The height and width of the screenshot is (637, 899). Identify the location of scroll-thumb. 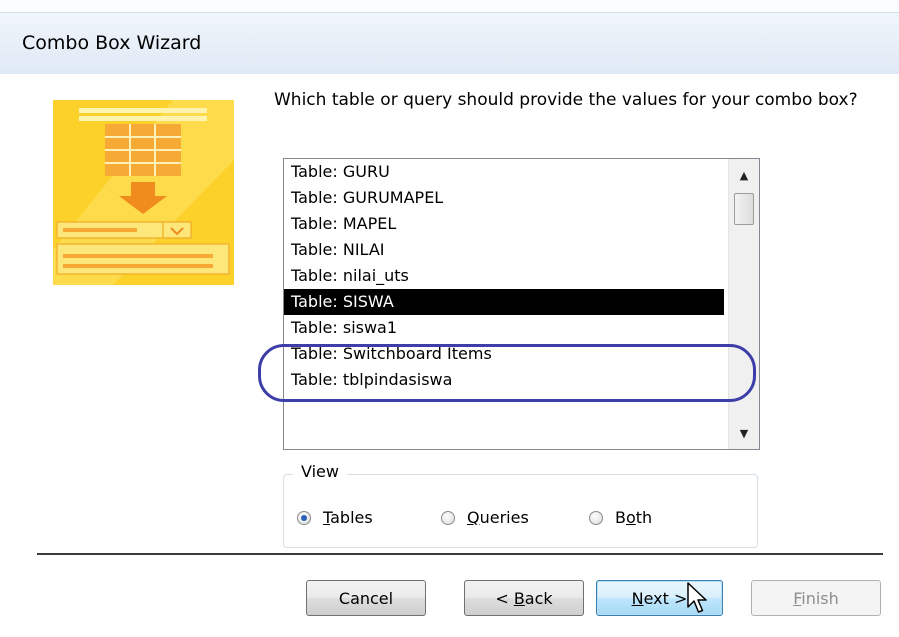
(744, 209).